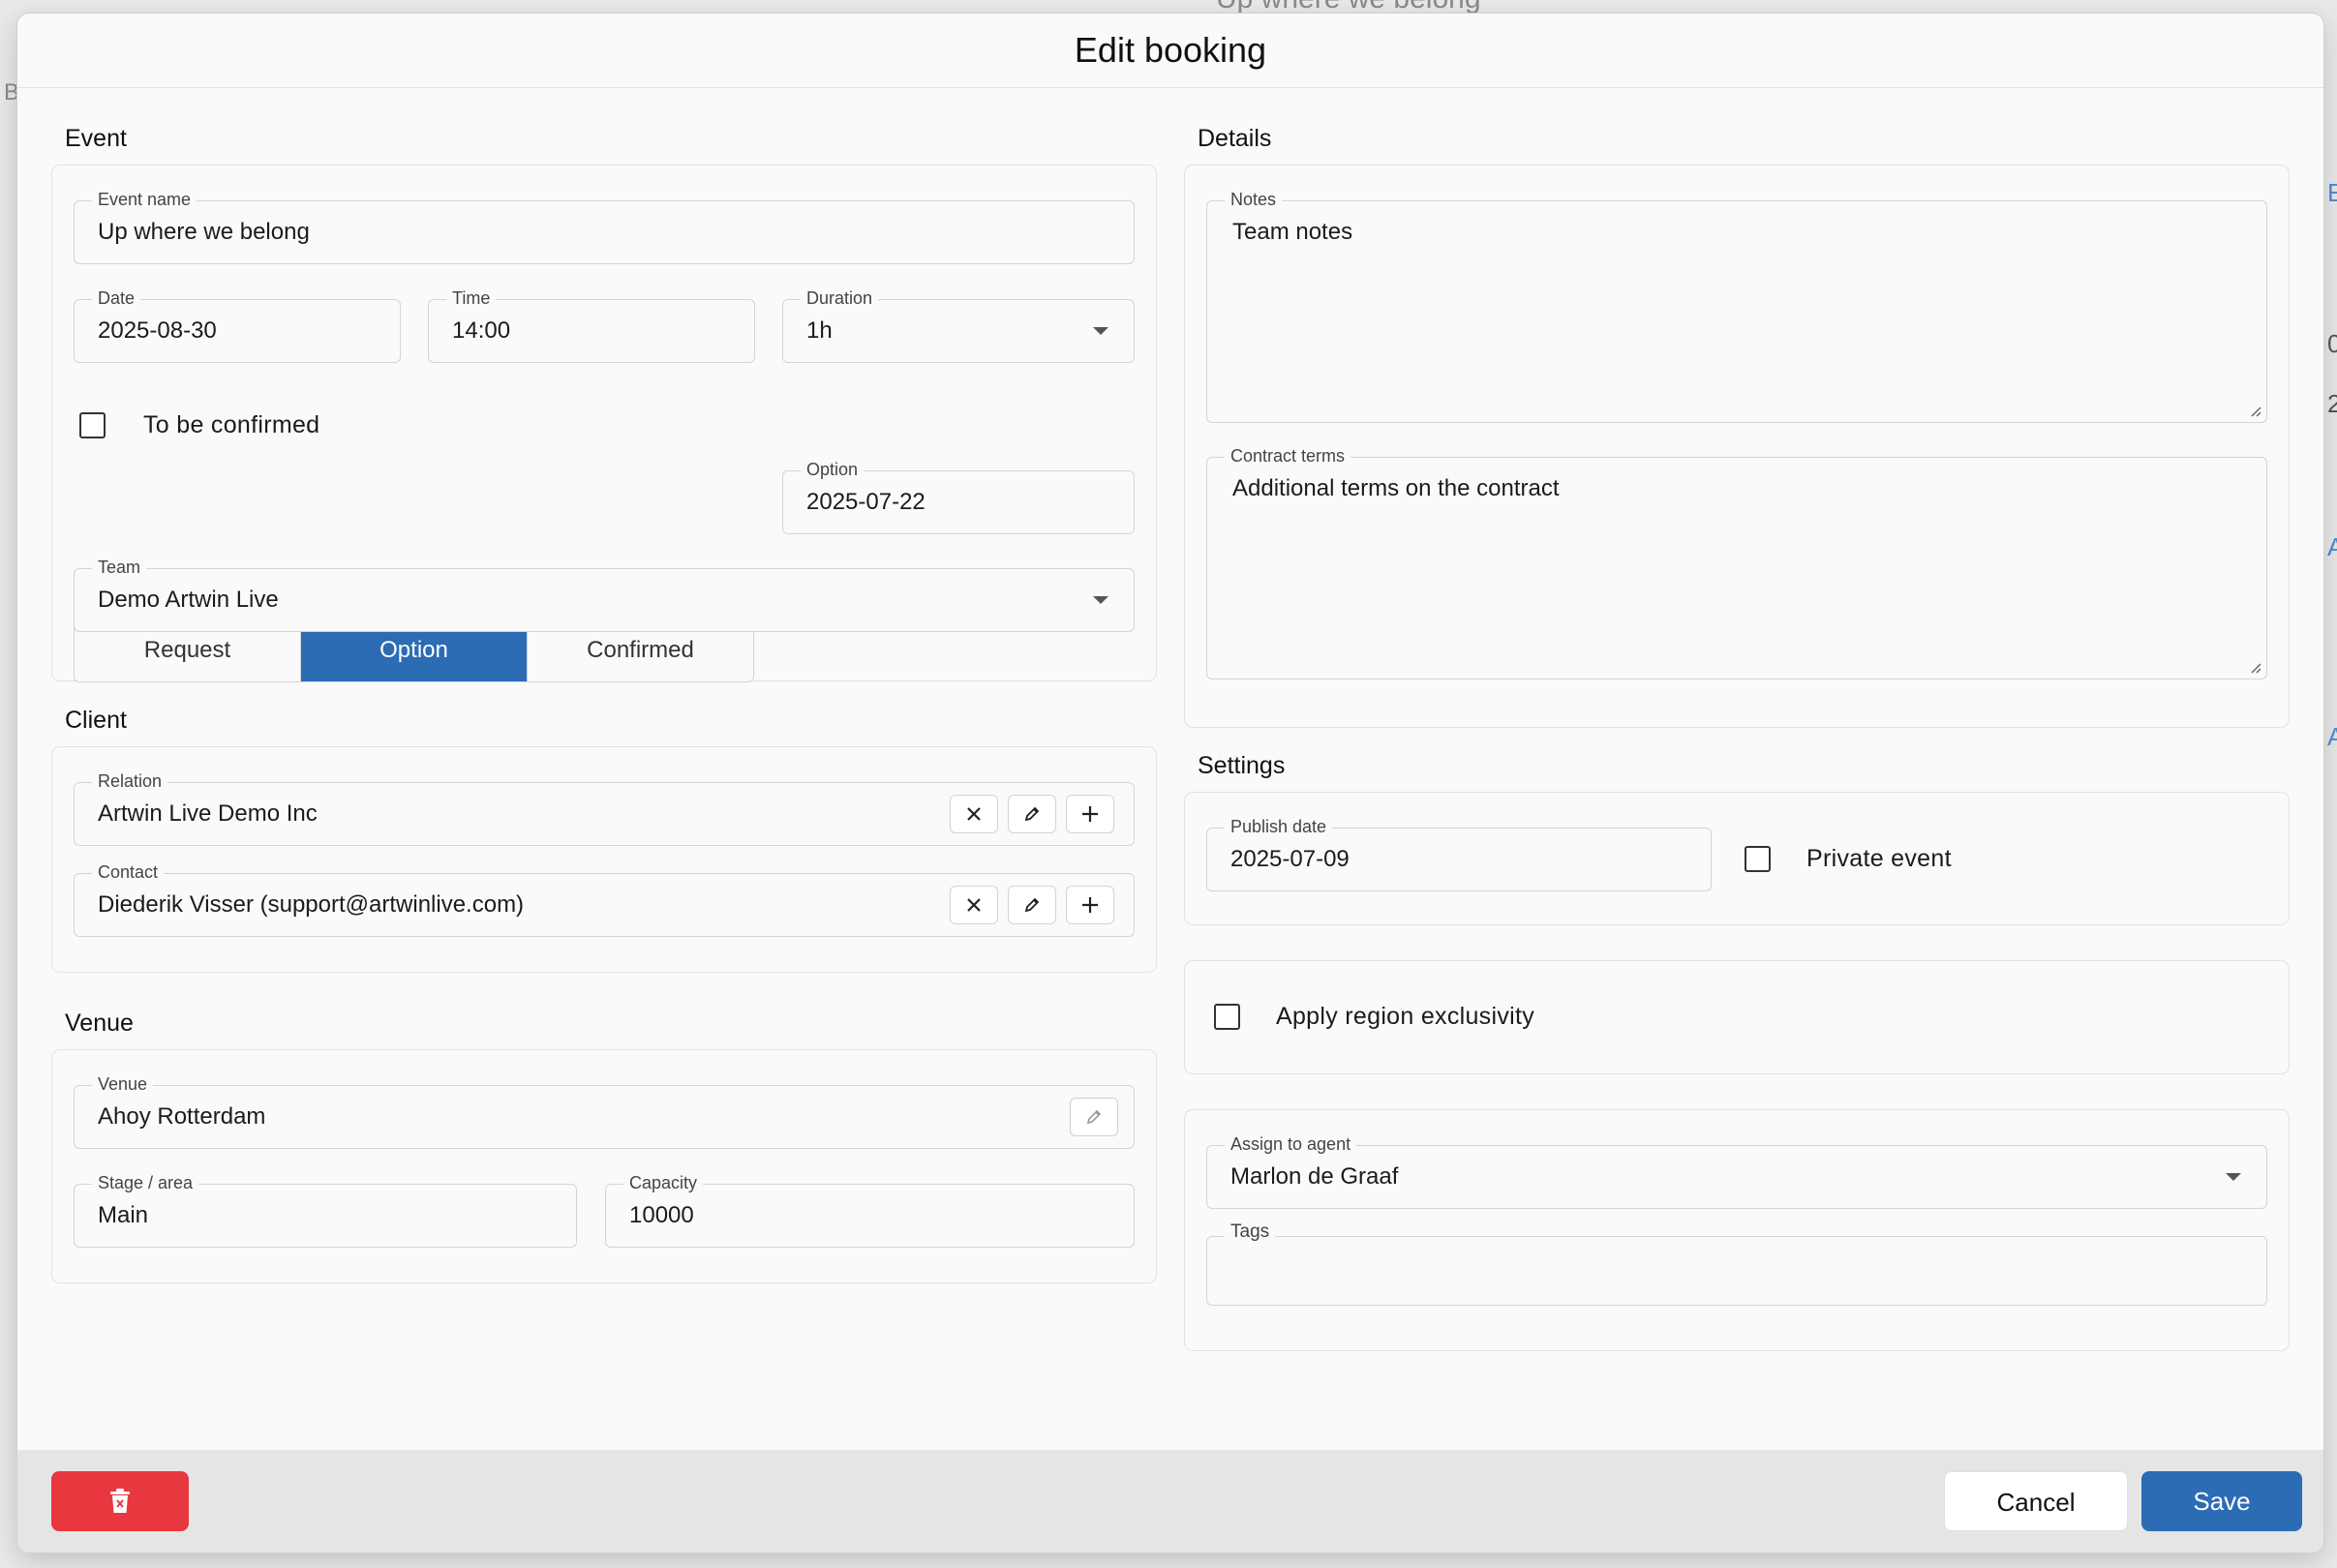 Image resolution: width=2337 pixels, height=1568 pixels. I want to click on region-card: Apply region exclusivity, so click(1737, 1017).